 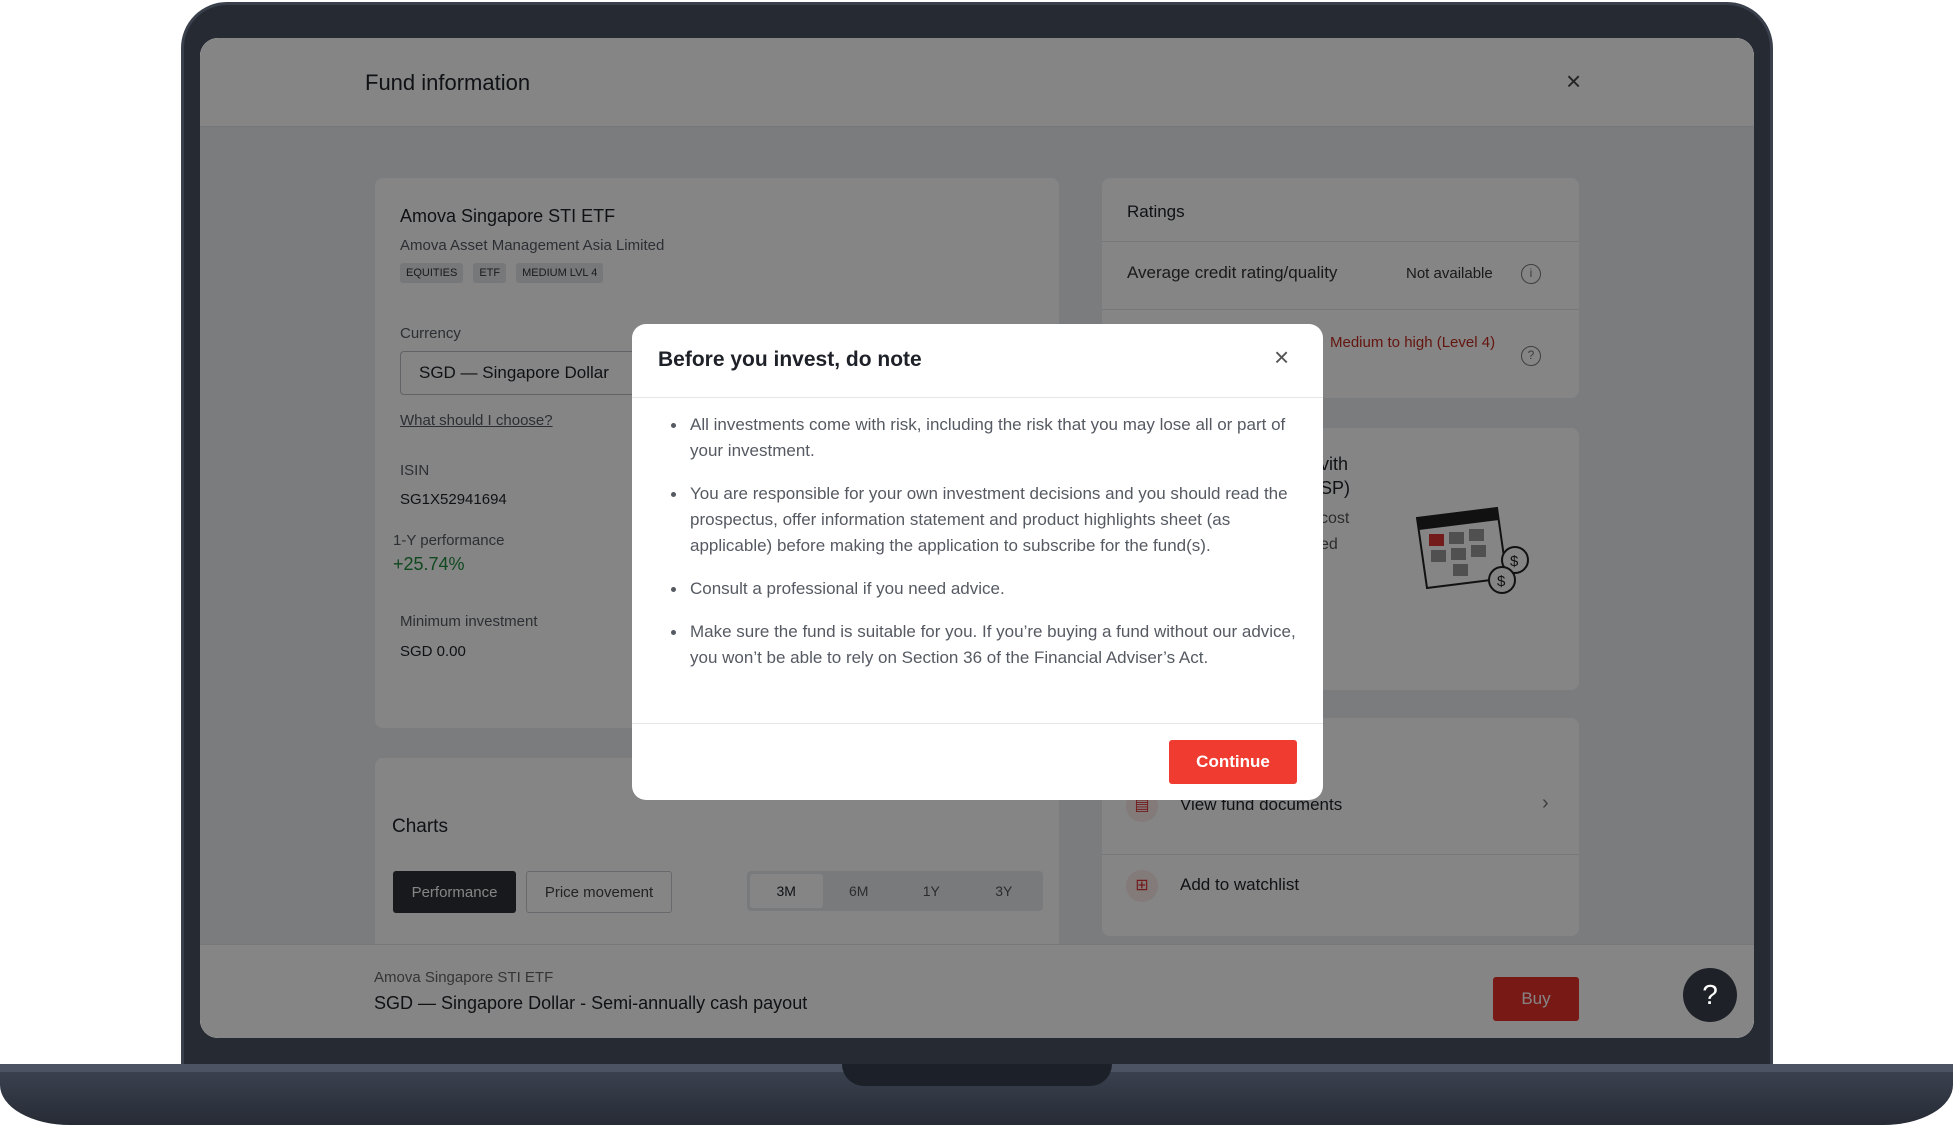 I want to click on continue-button: Continue, so click(x=1233, y=762).